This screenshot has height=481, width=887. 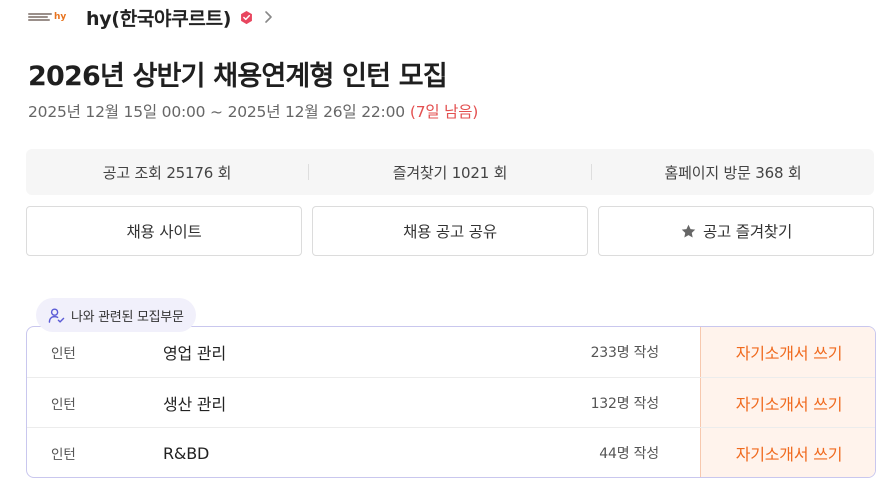 What do you see at coordinates (625, 353) in the screenshot?
I see `application-count: 233명 작성` at bounding box center [625, 353].